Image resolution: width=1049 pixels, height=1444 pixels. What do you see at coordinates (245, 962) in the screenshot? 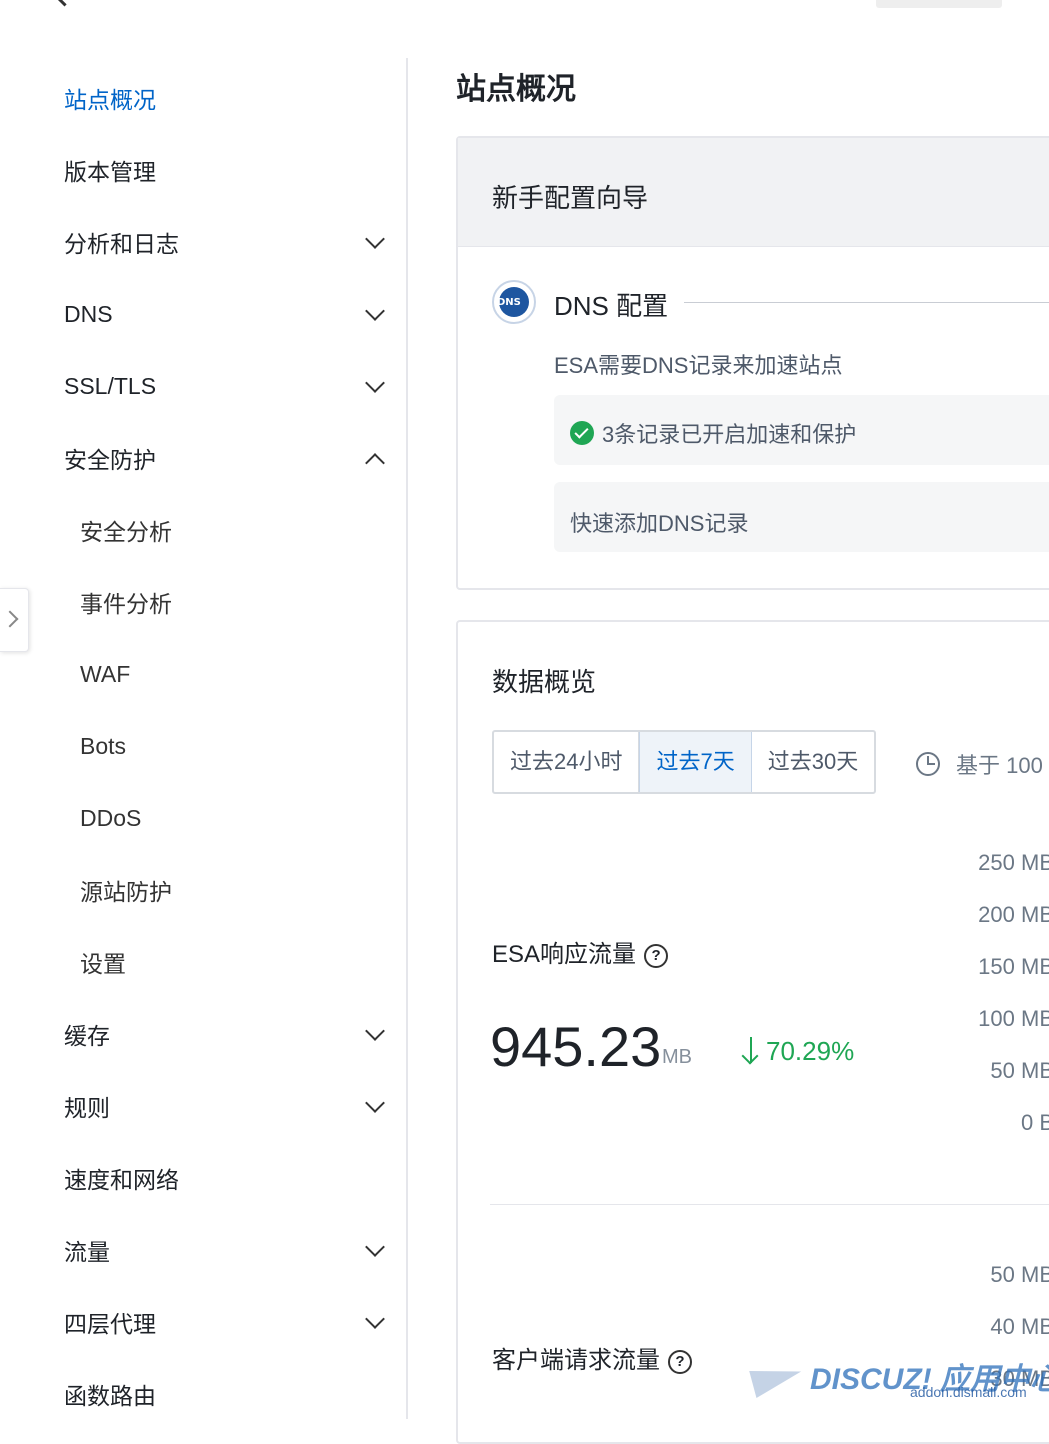
I see `sidebar-item-settings: 设置` at bounding box center [245, 962].